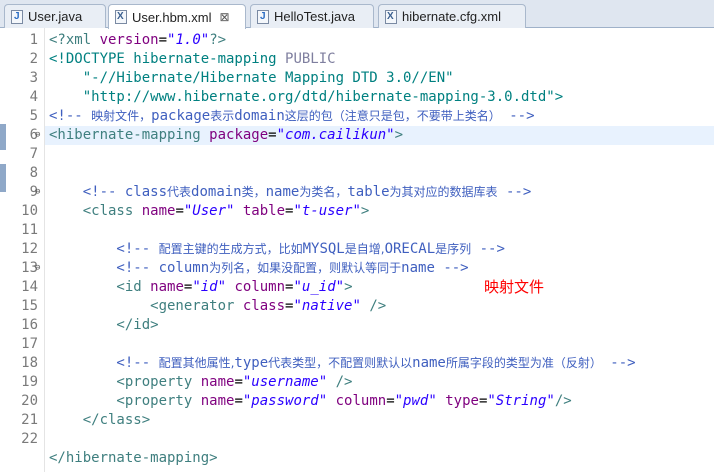 This screenshot has height=472, width=714. I want to click on line-number: 17, so click(29, 344).